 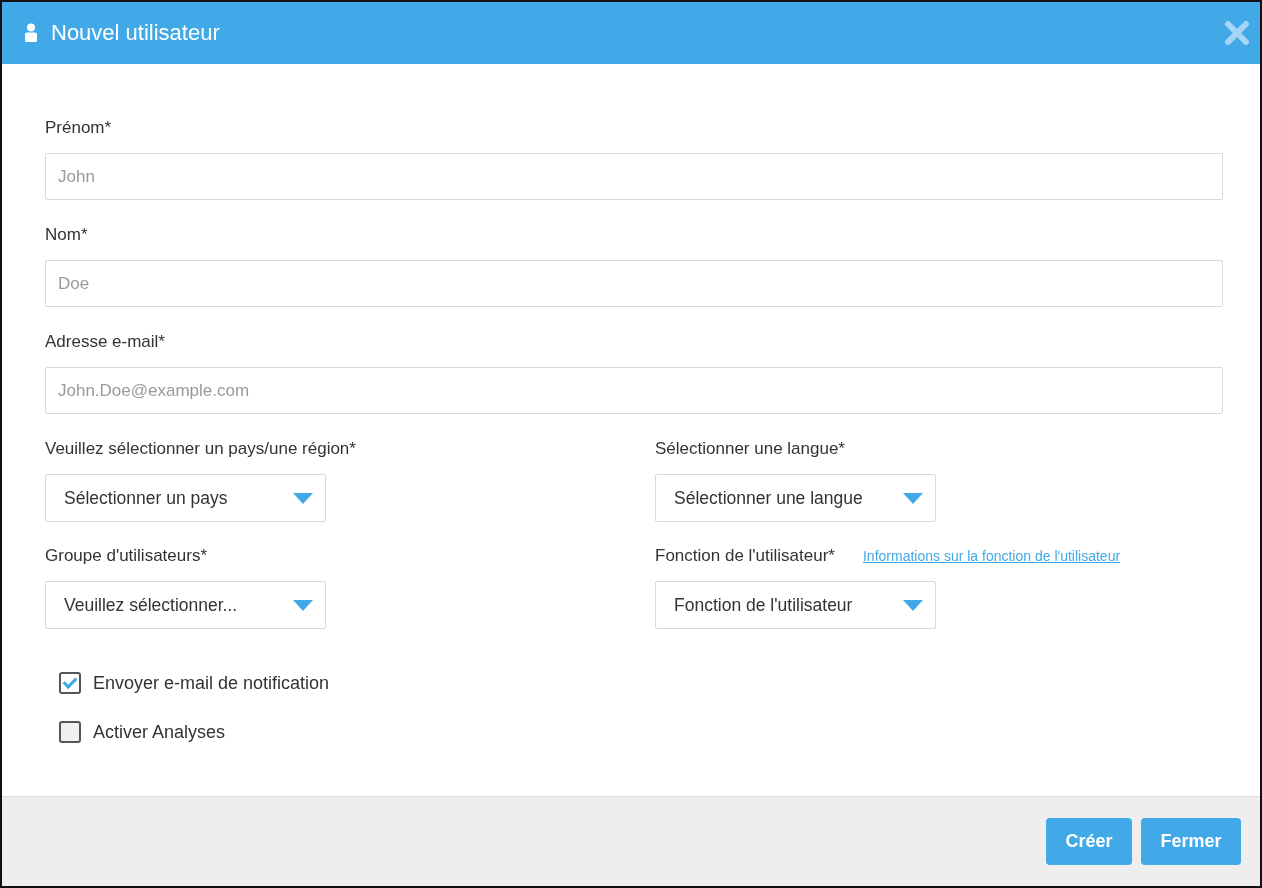 I want to click on input-field: Doe, so click(x=634, y=283).